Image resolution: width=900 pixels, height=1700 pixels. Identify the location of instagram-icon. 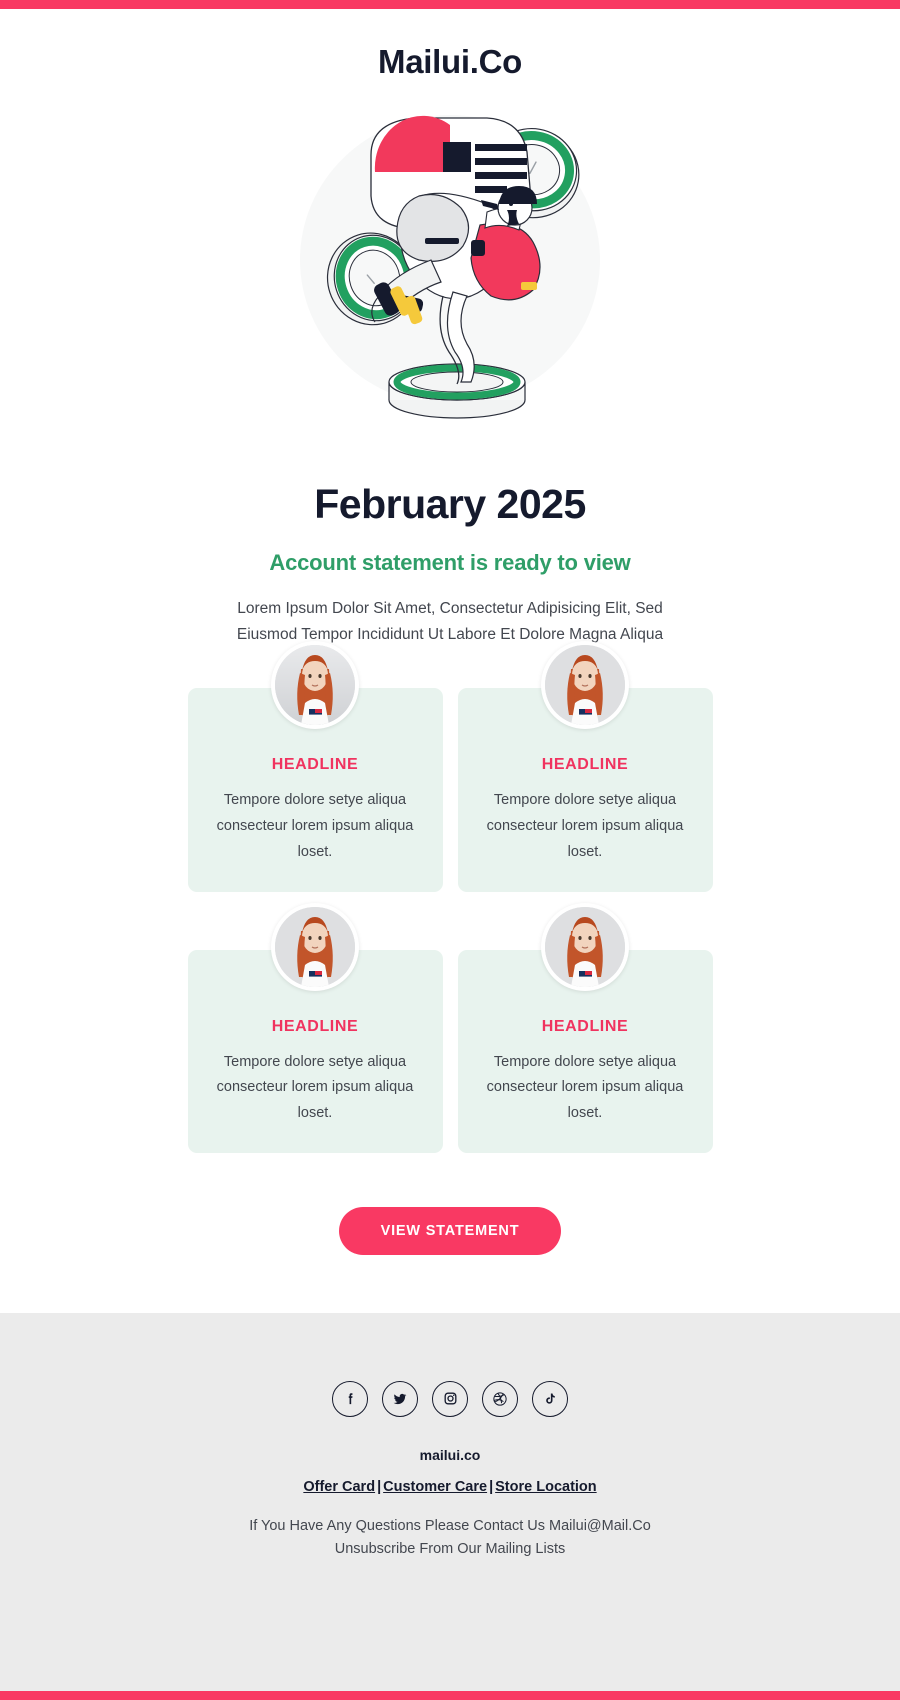
(450, 1398).